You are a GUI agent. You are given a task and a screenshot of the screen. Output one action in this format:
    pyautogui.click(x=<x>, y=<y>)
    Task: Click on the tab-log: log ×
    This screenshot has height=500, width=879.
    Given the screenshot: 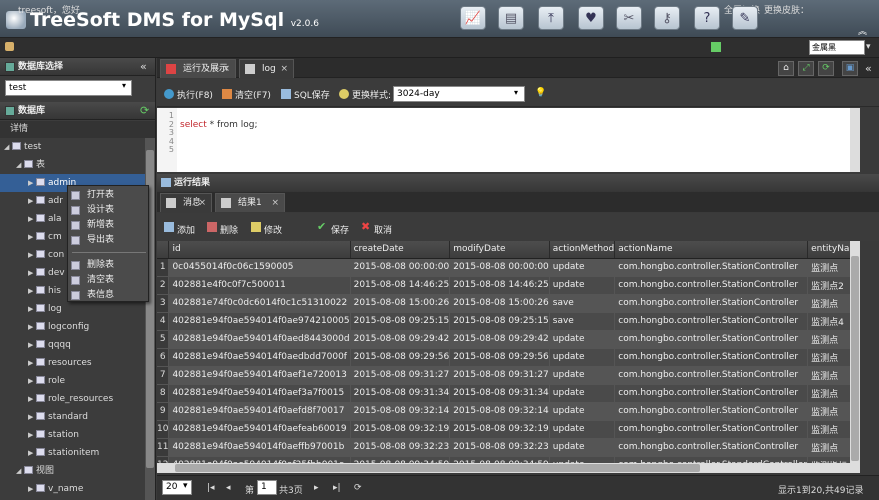 What is the action you would take?
    pyautogui.click(x=266, y=68)
    